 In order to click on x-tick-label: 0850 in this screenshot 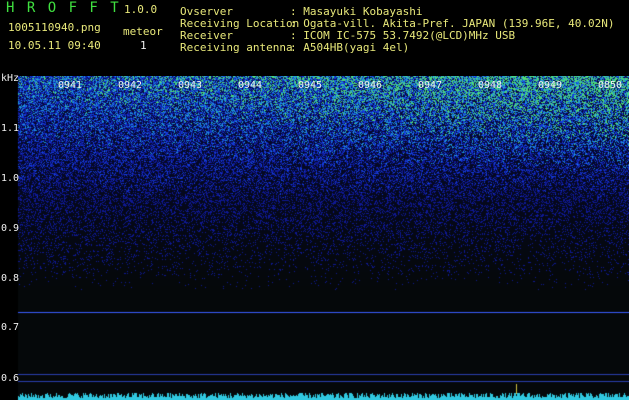, I will do `click(610, 85)`.